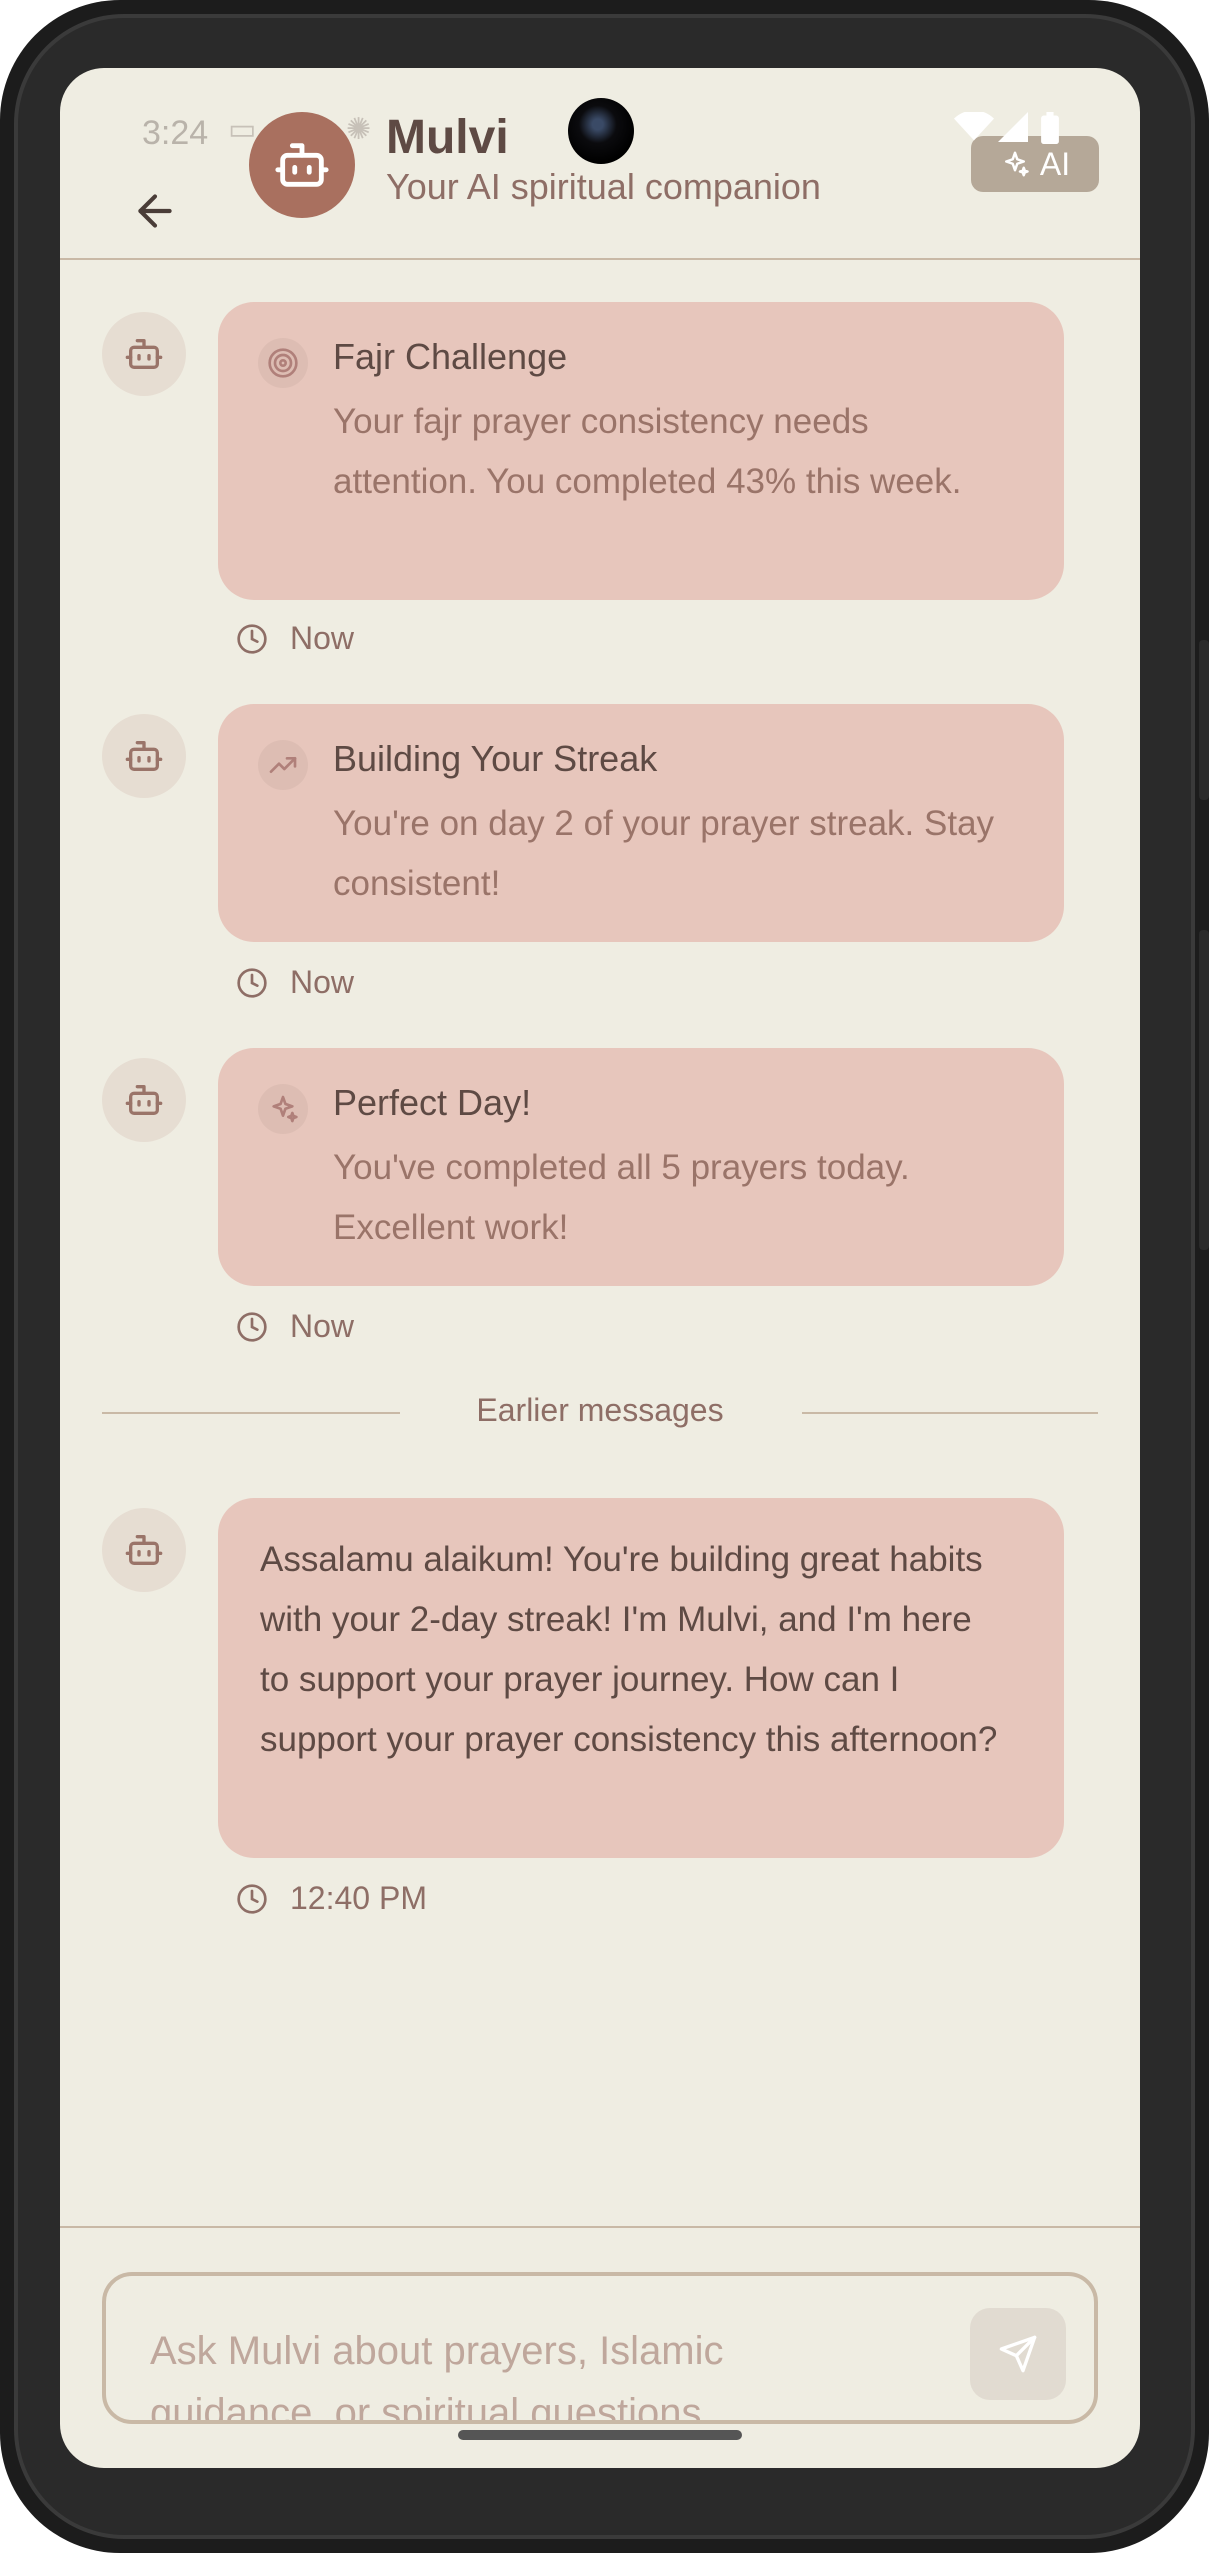 This screenshot has height=2553, width=1209. What do you see at coordinates (1204, 1090) in the screenshot?
I see `power-button` at bounding box center [1204, 1090].